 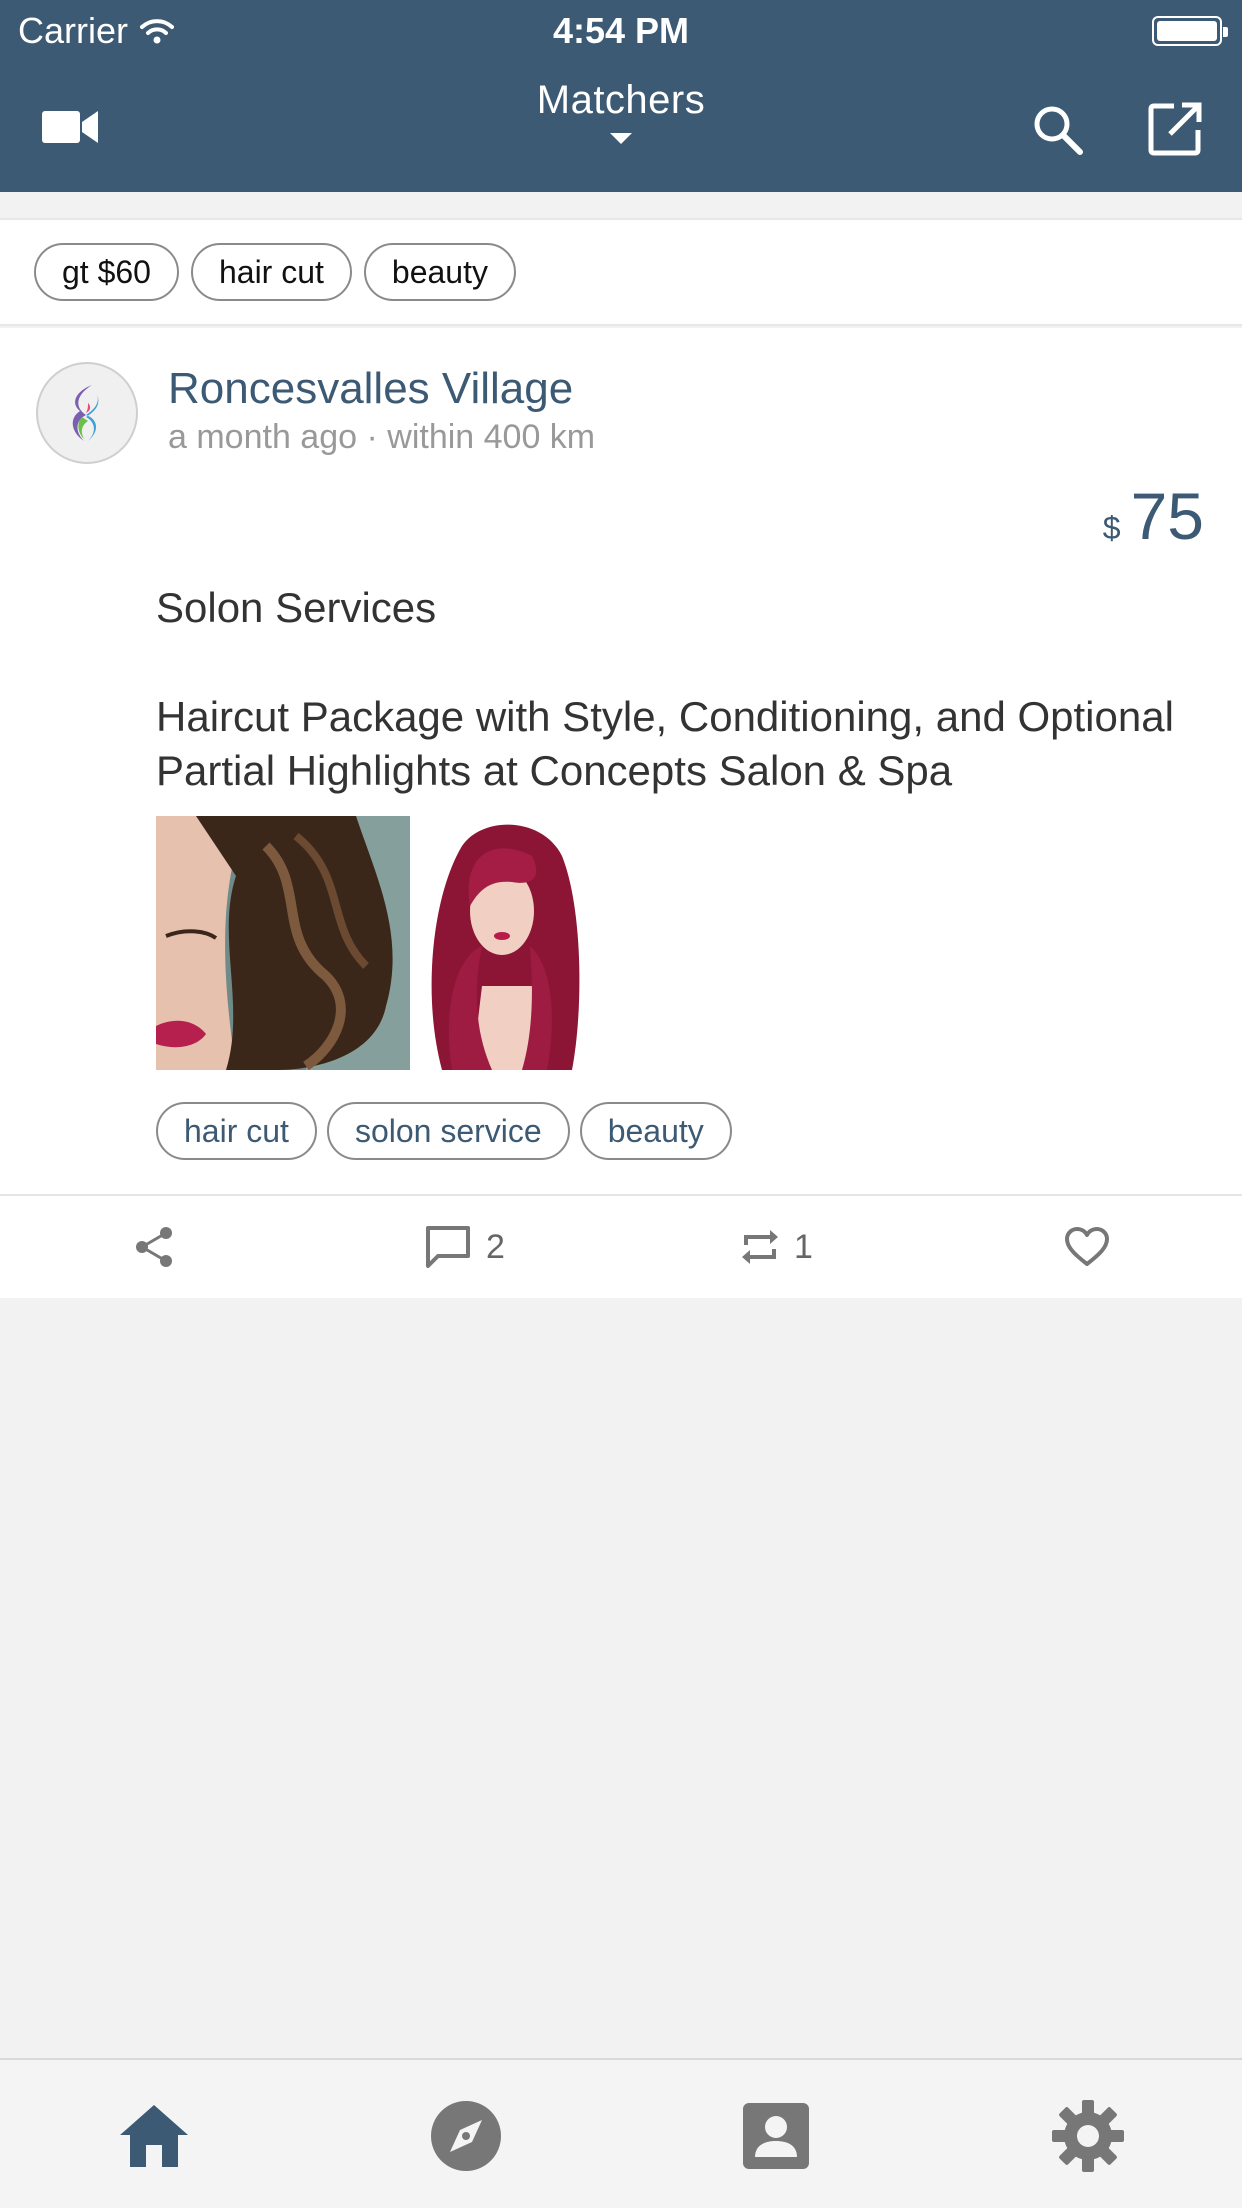 I want to click on post-tag: solon service, so click(x=448, y=1131).